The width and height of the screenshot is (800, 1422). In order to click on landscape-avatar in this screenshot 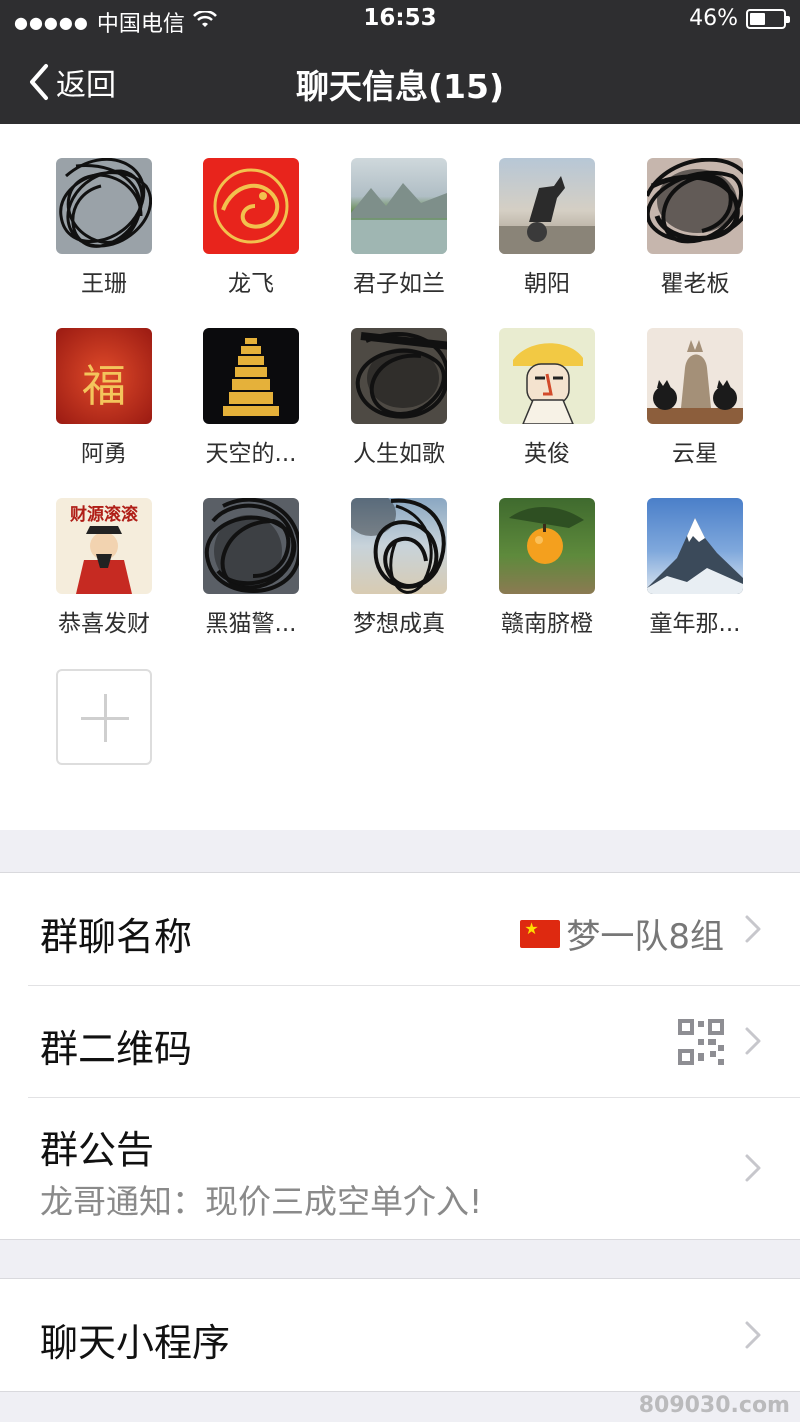, I will do `click(399, 206)`.